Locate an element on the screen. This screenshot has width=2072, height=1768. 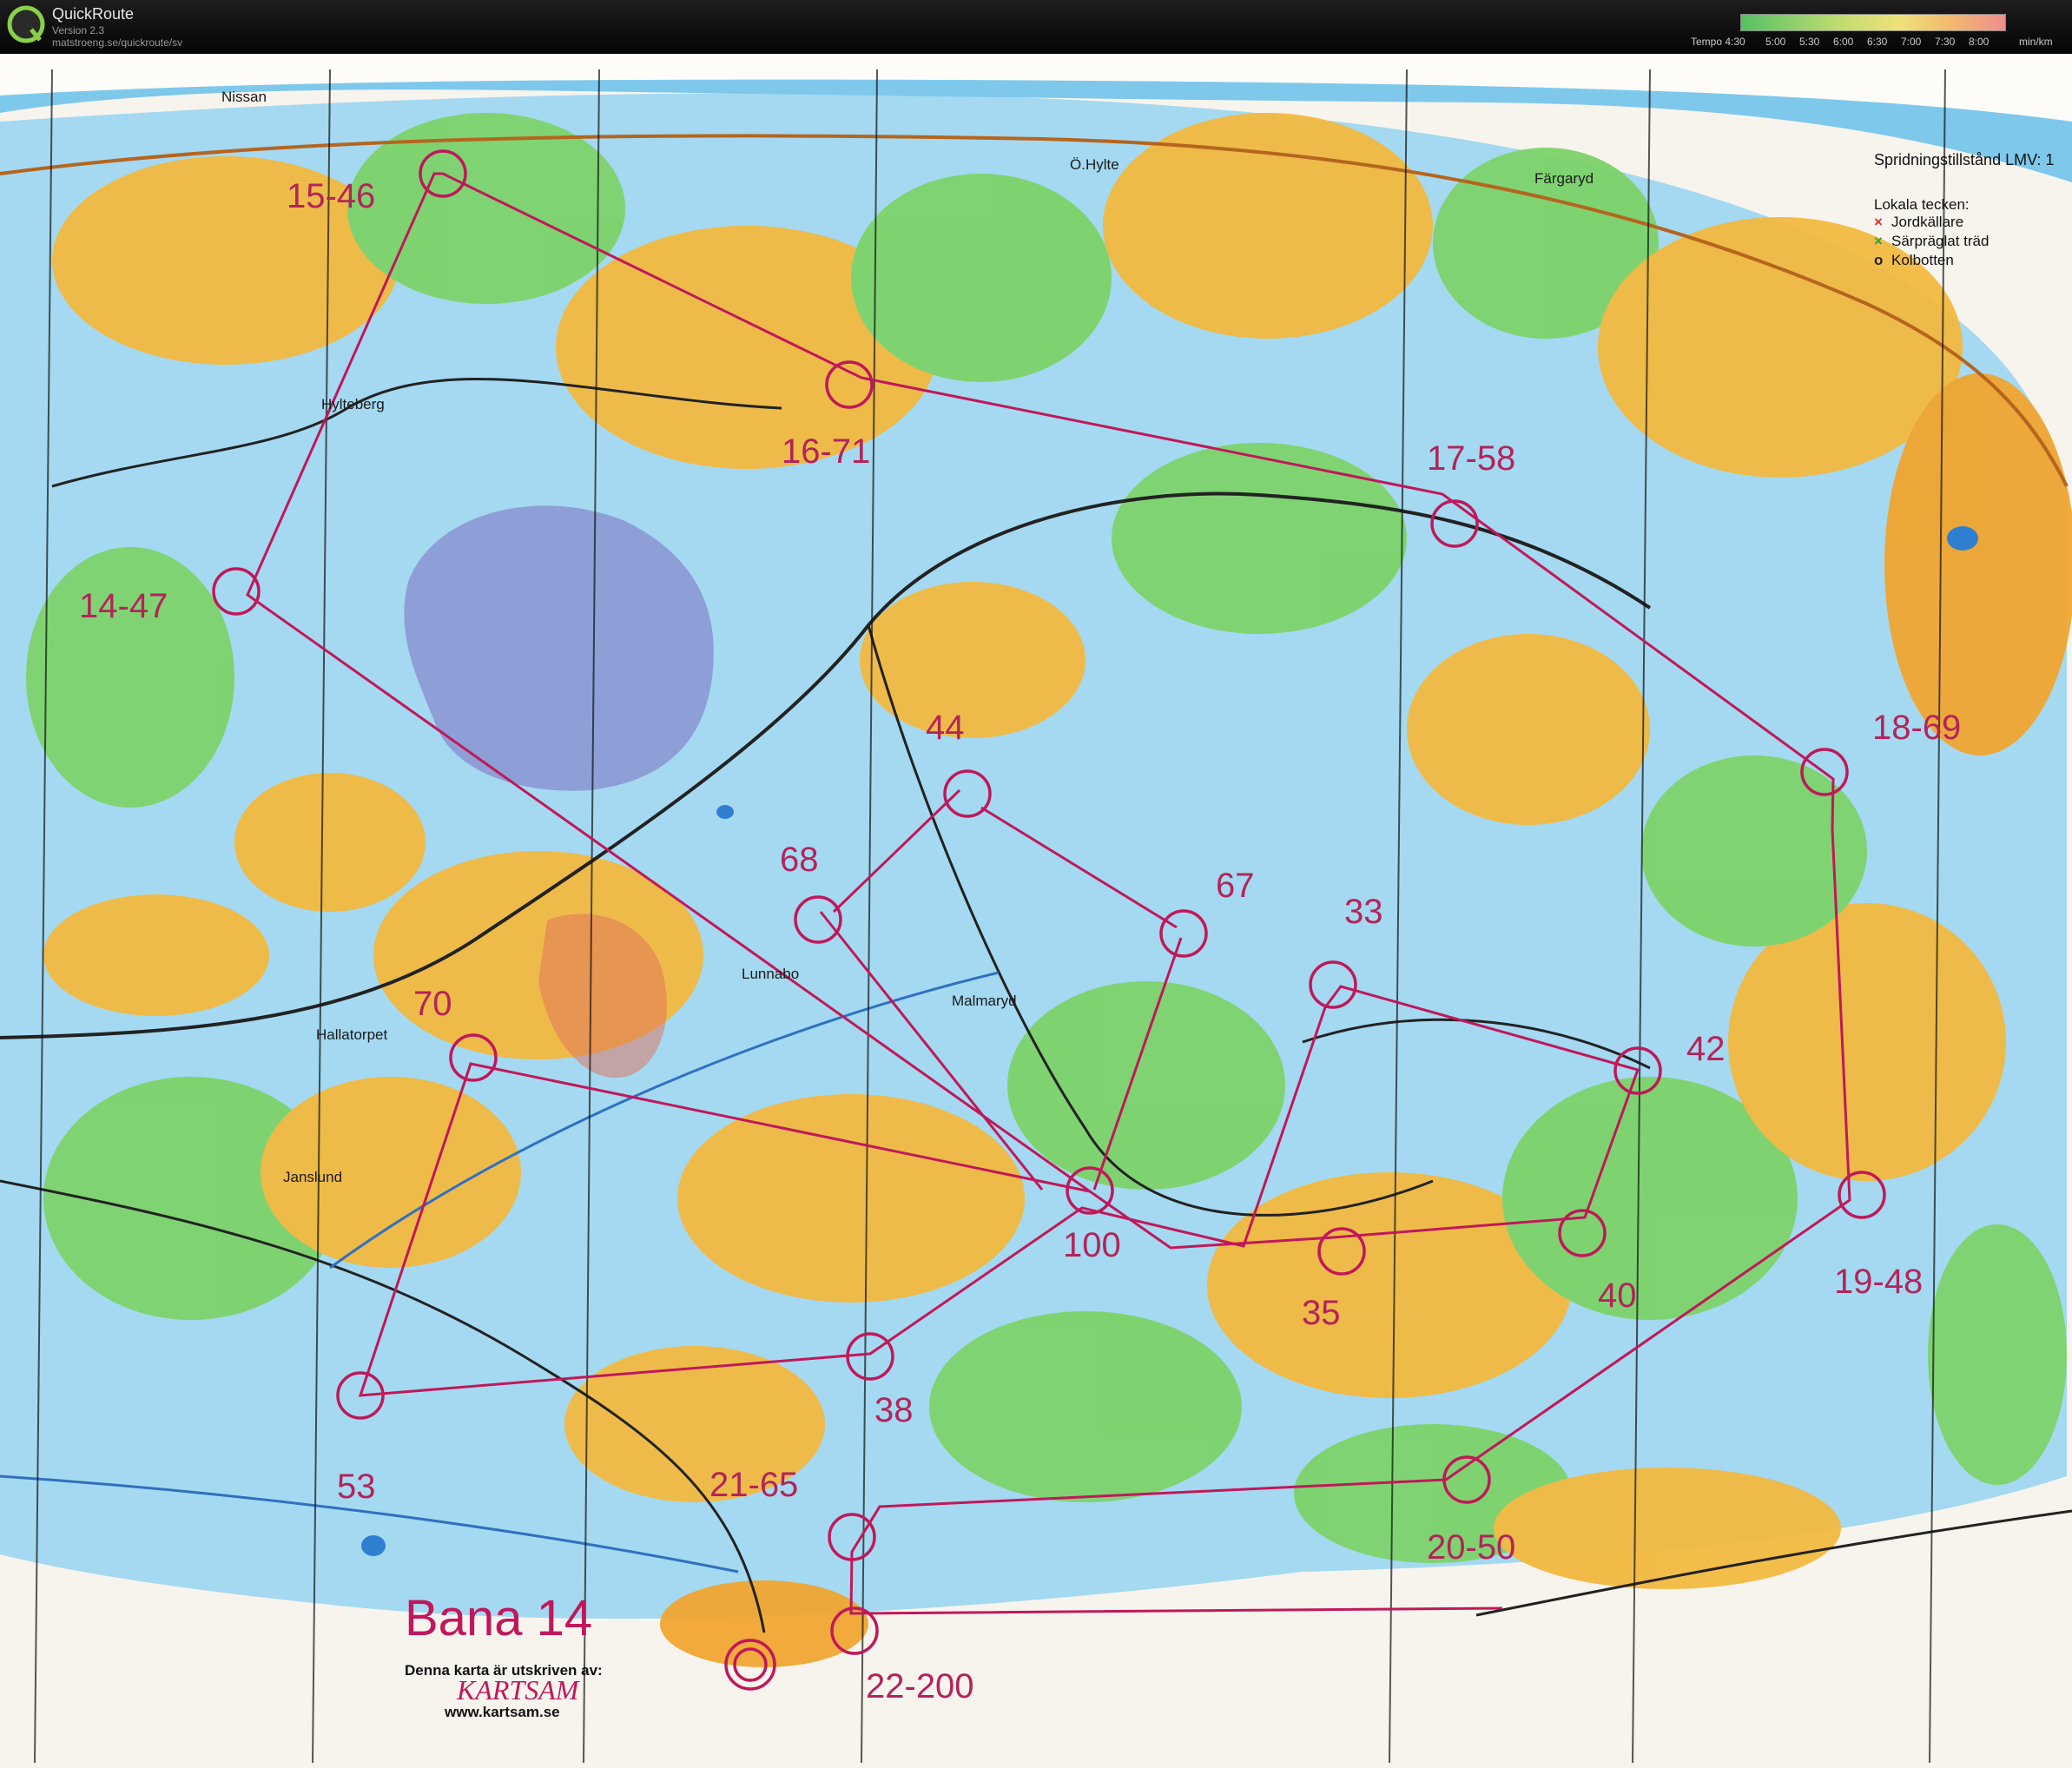
control-label: 100 is located at coordinates (1092, 1245).